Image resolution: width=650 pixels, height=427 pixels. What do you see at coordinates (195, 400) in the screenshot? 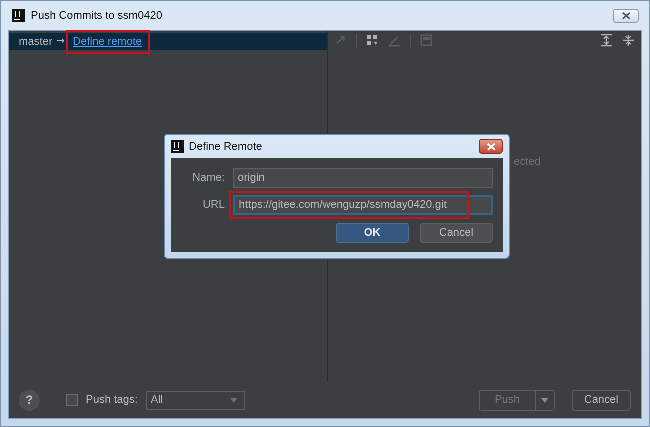
I see `tags-dropdown: All` at bounding box center [195, 400].